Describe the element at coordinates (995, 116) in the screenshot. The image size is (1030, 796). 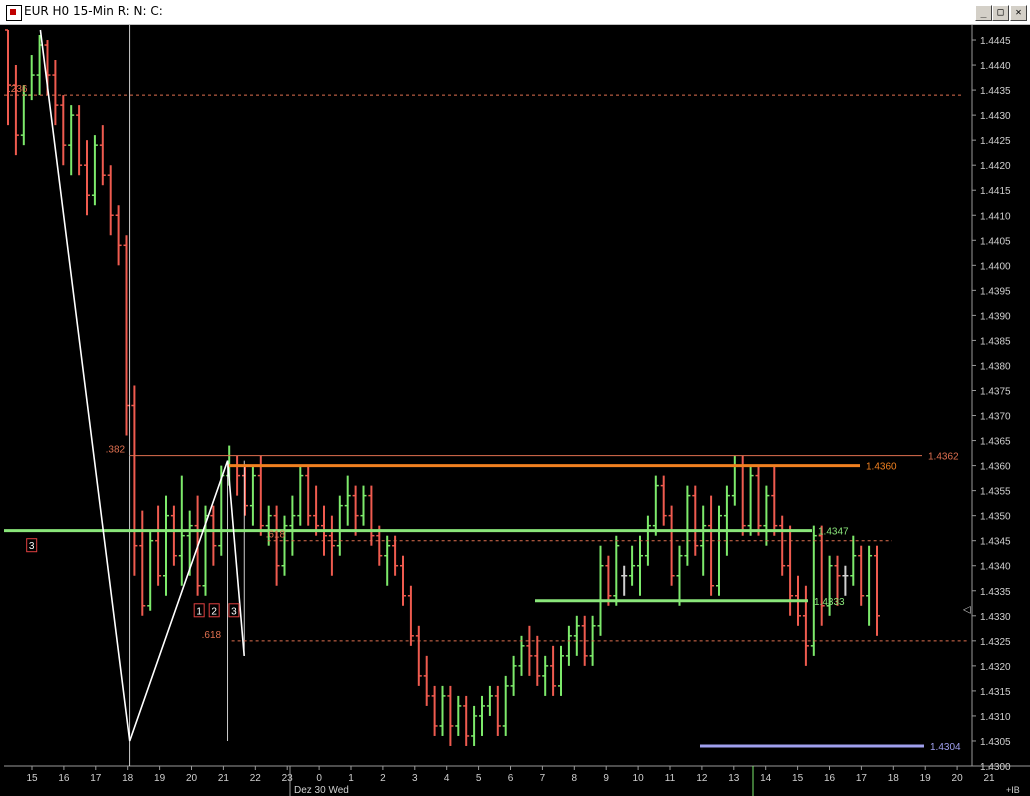
I see `y-tick-label: 1.4430` at that location.